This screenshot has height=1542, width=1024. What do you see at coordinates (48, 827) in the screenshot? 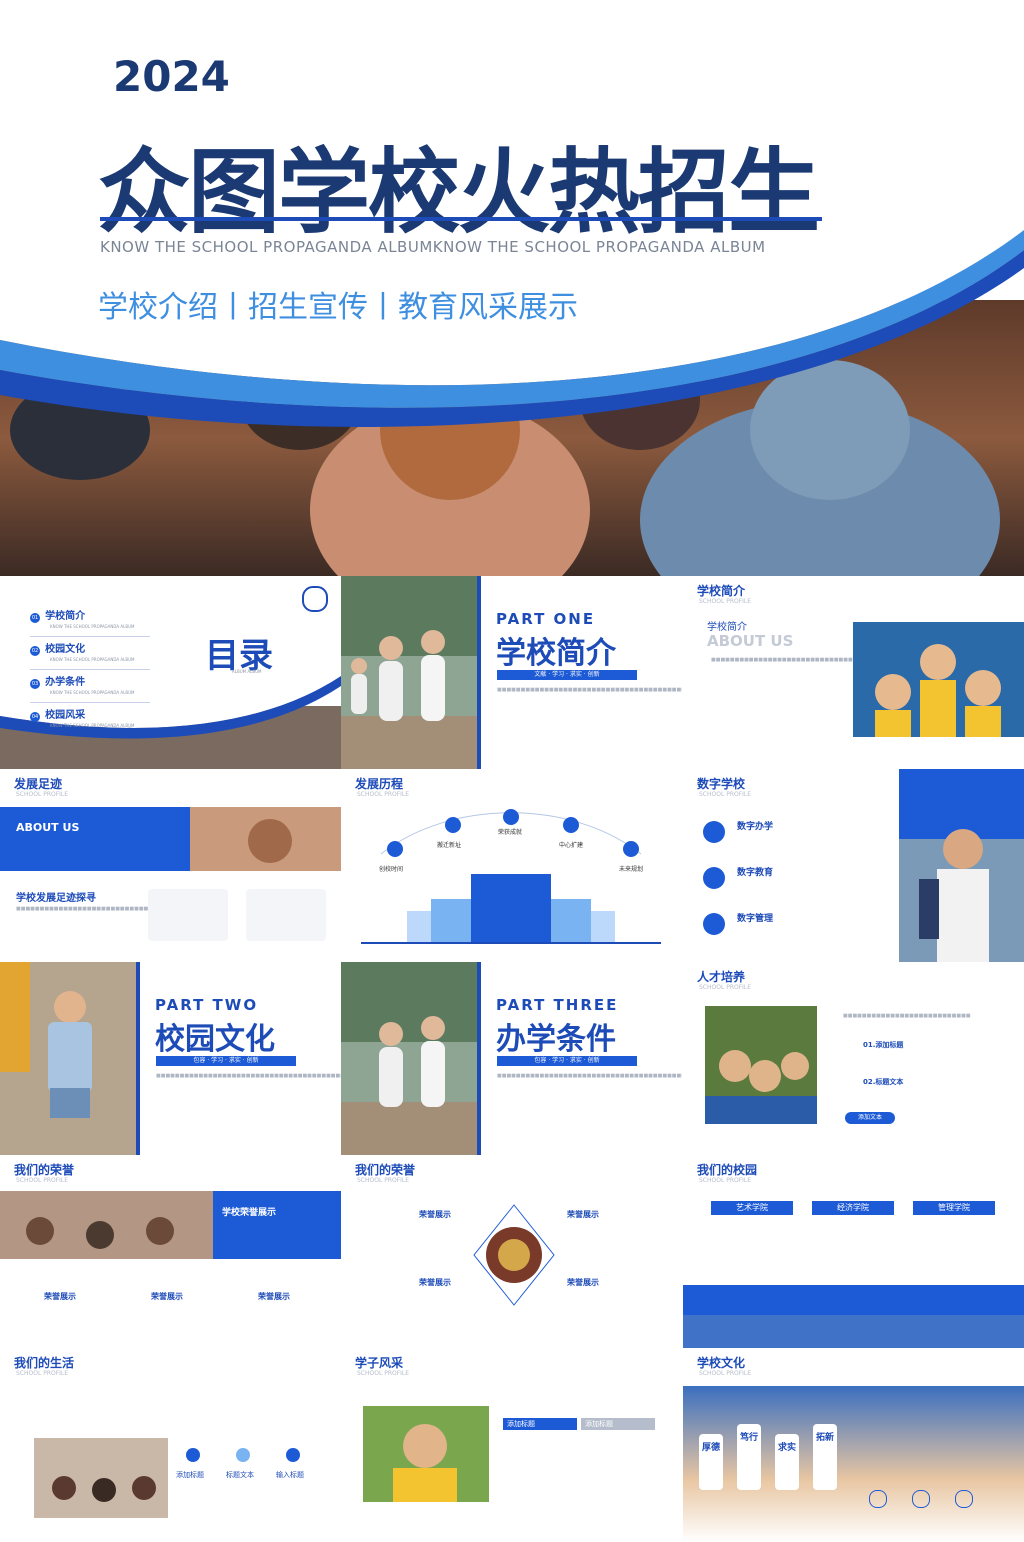
I see `dev-about: ABOUT US` at bounding box center [48, 827].